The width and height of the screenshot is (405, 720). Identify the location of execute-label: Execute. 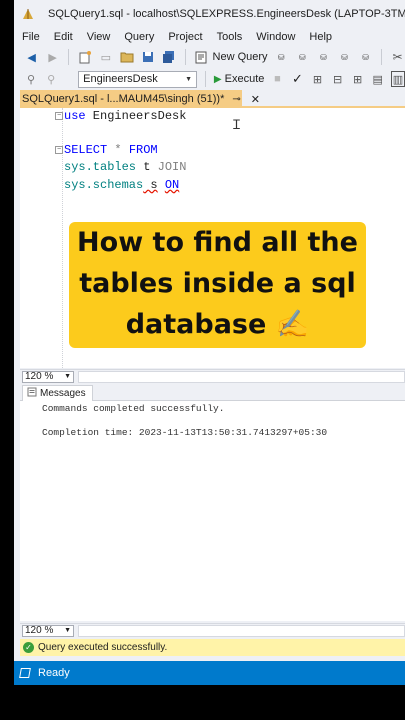
(244, 79).